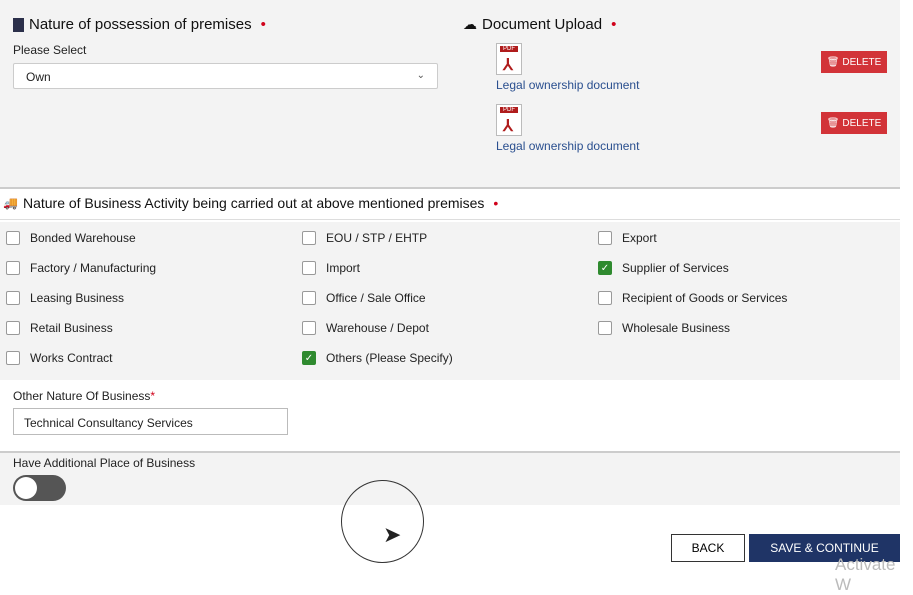 The width and height of the screenshot is (913, 595). Describe the element at coordinates (225, 76) in the screenshot. I see `possession-select: Own ⌄` at that location.